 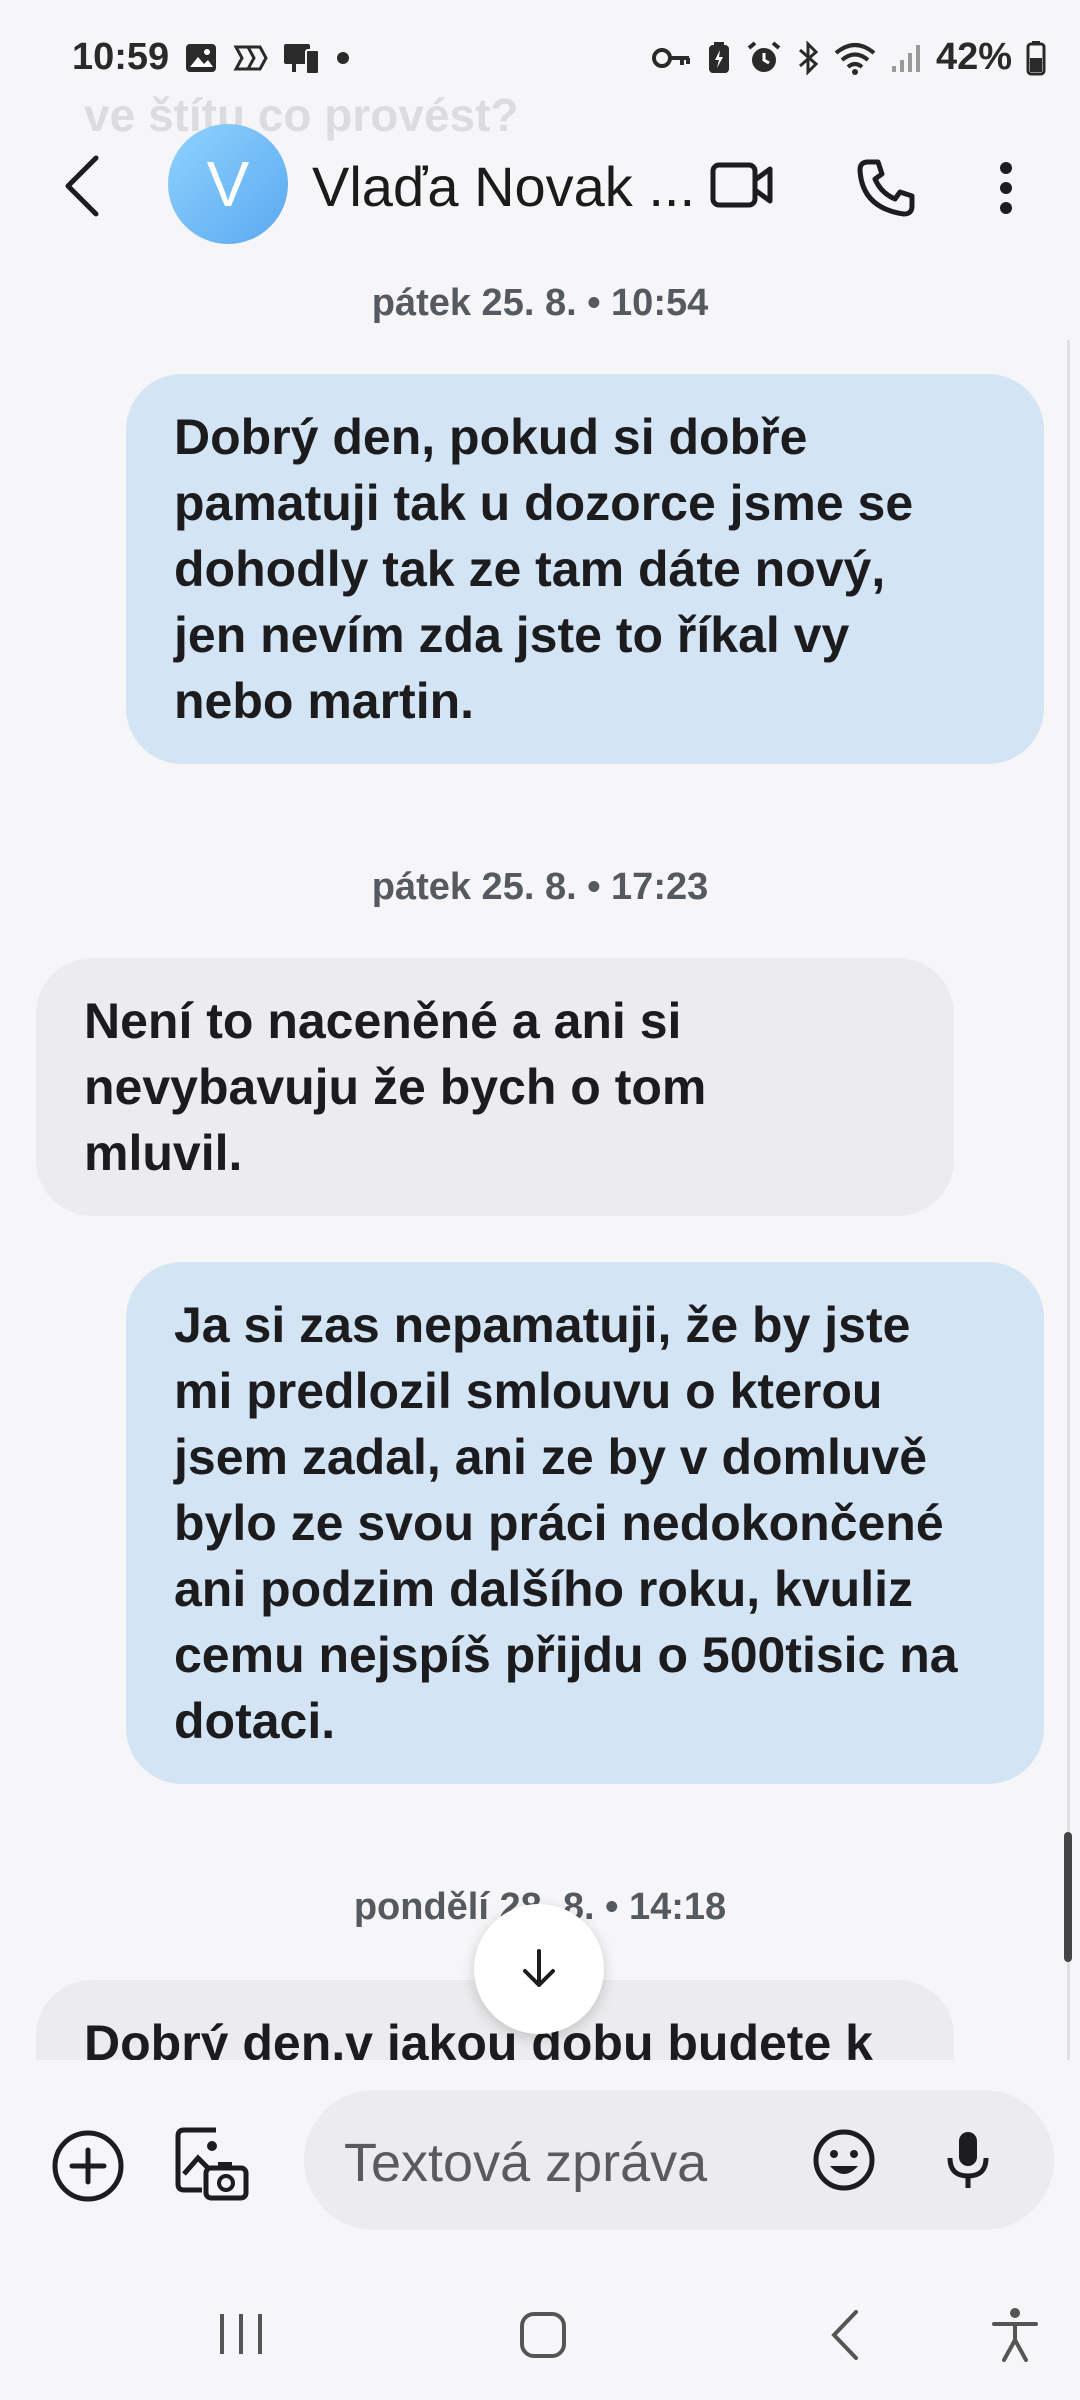 I want to click on system-back-button, so click(x=844, y=2337).